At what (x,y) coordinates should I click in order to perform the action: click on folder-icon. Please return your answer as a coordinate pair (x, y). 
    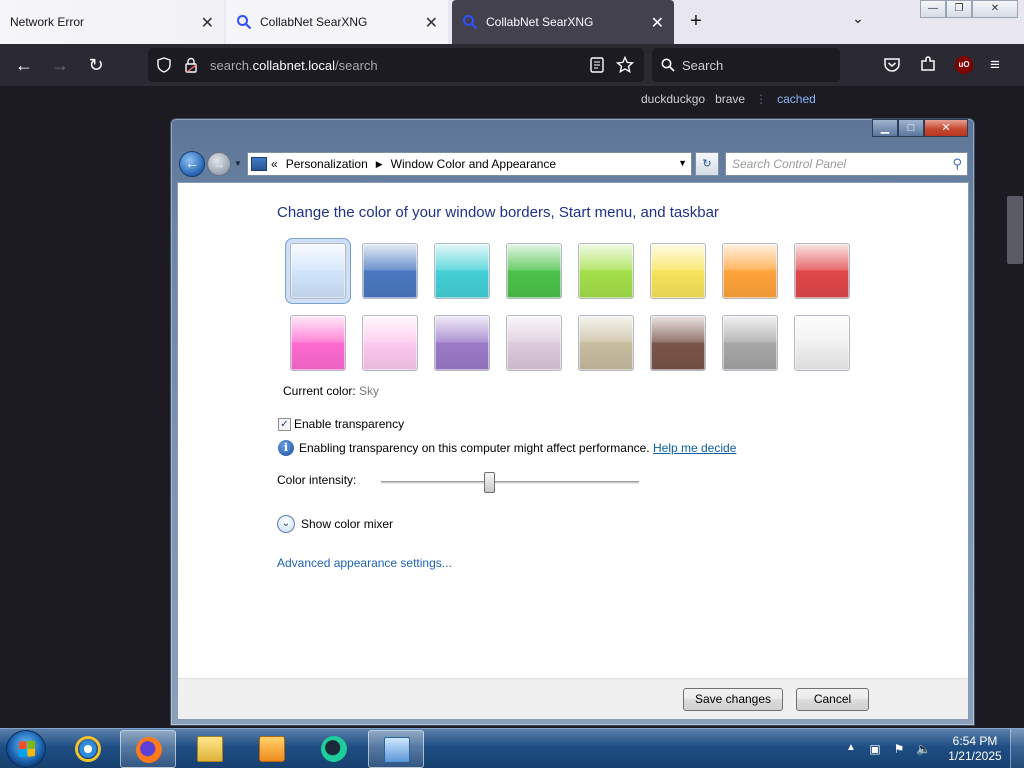
    Looking at the image, I should click on (210, 749).